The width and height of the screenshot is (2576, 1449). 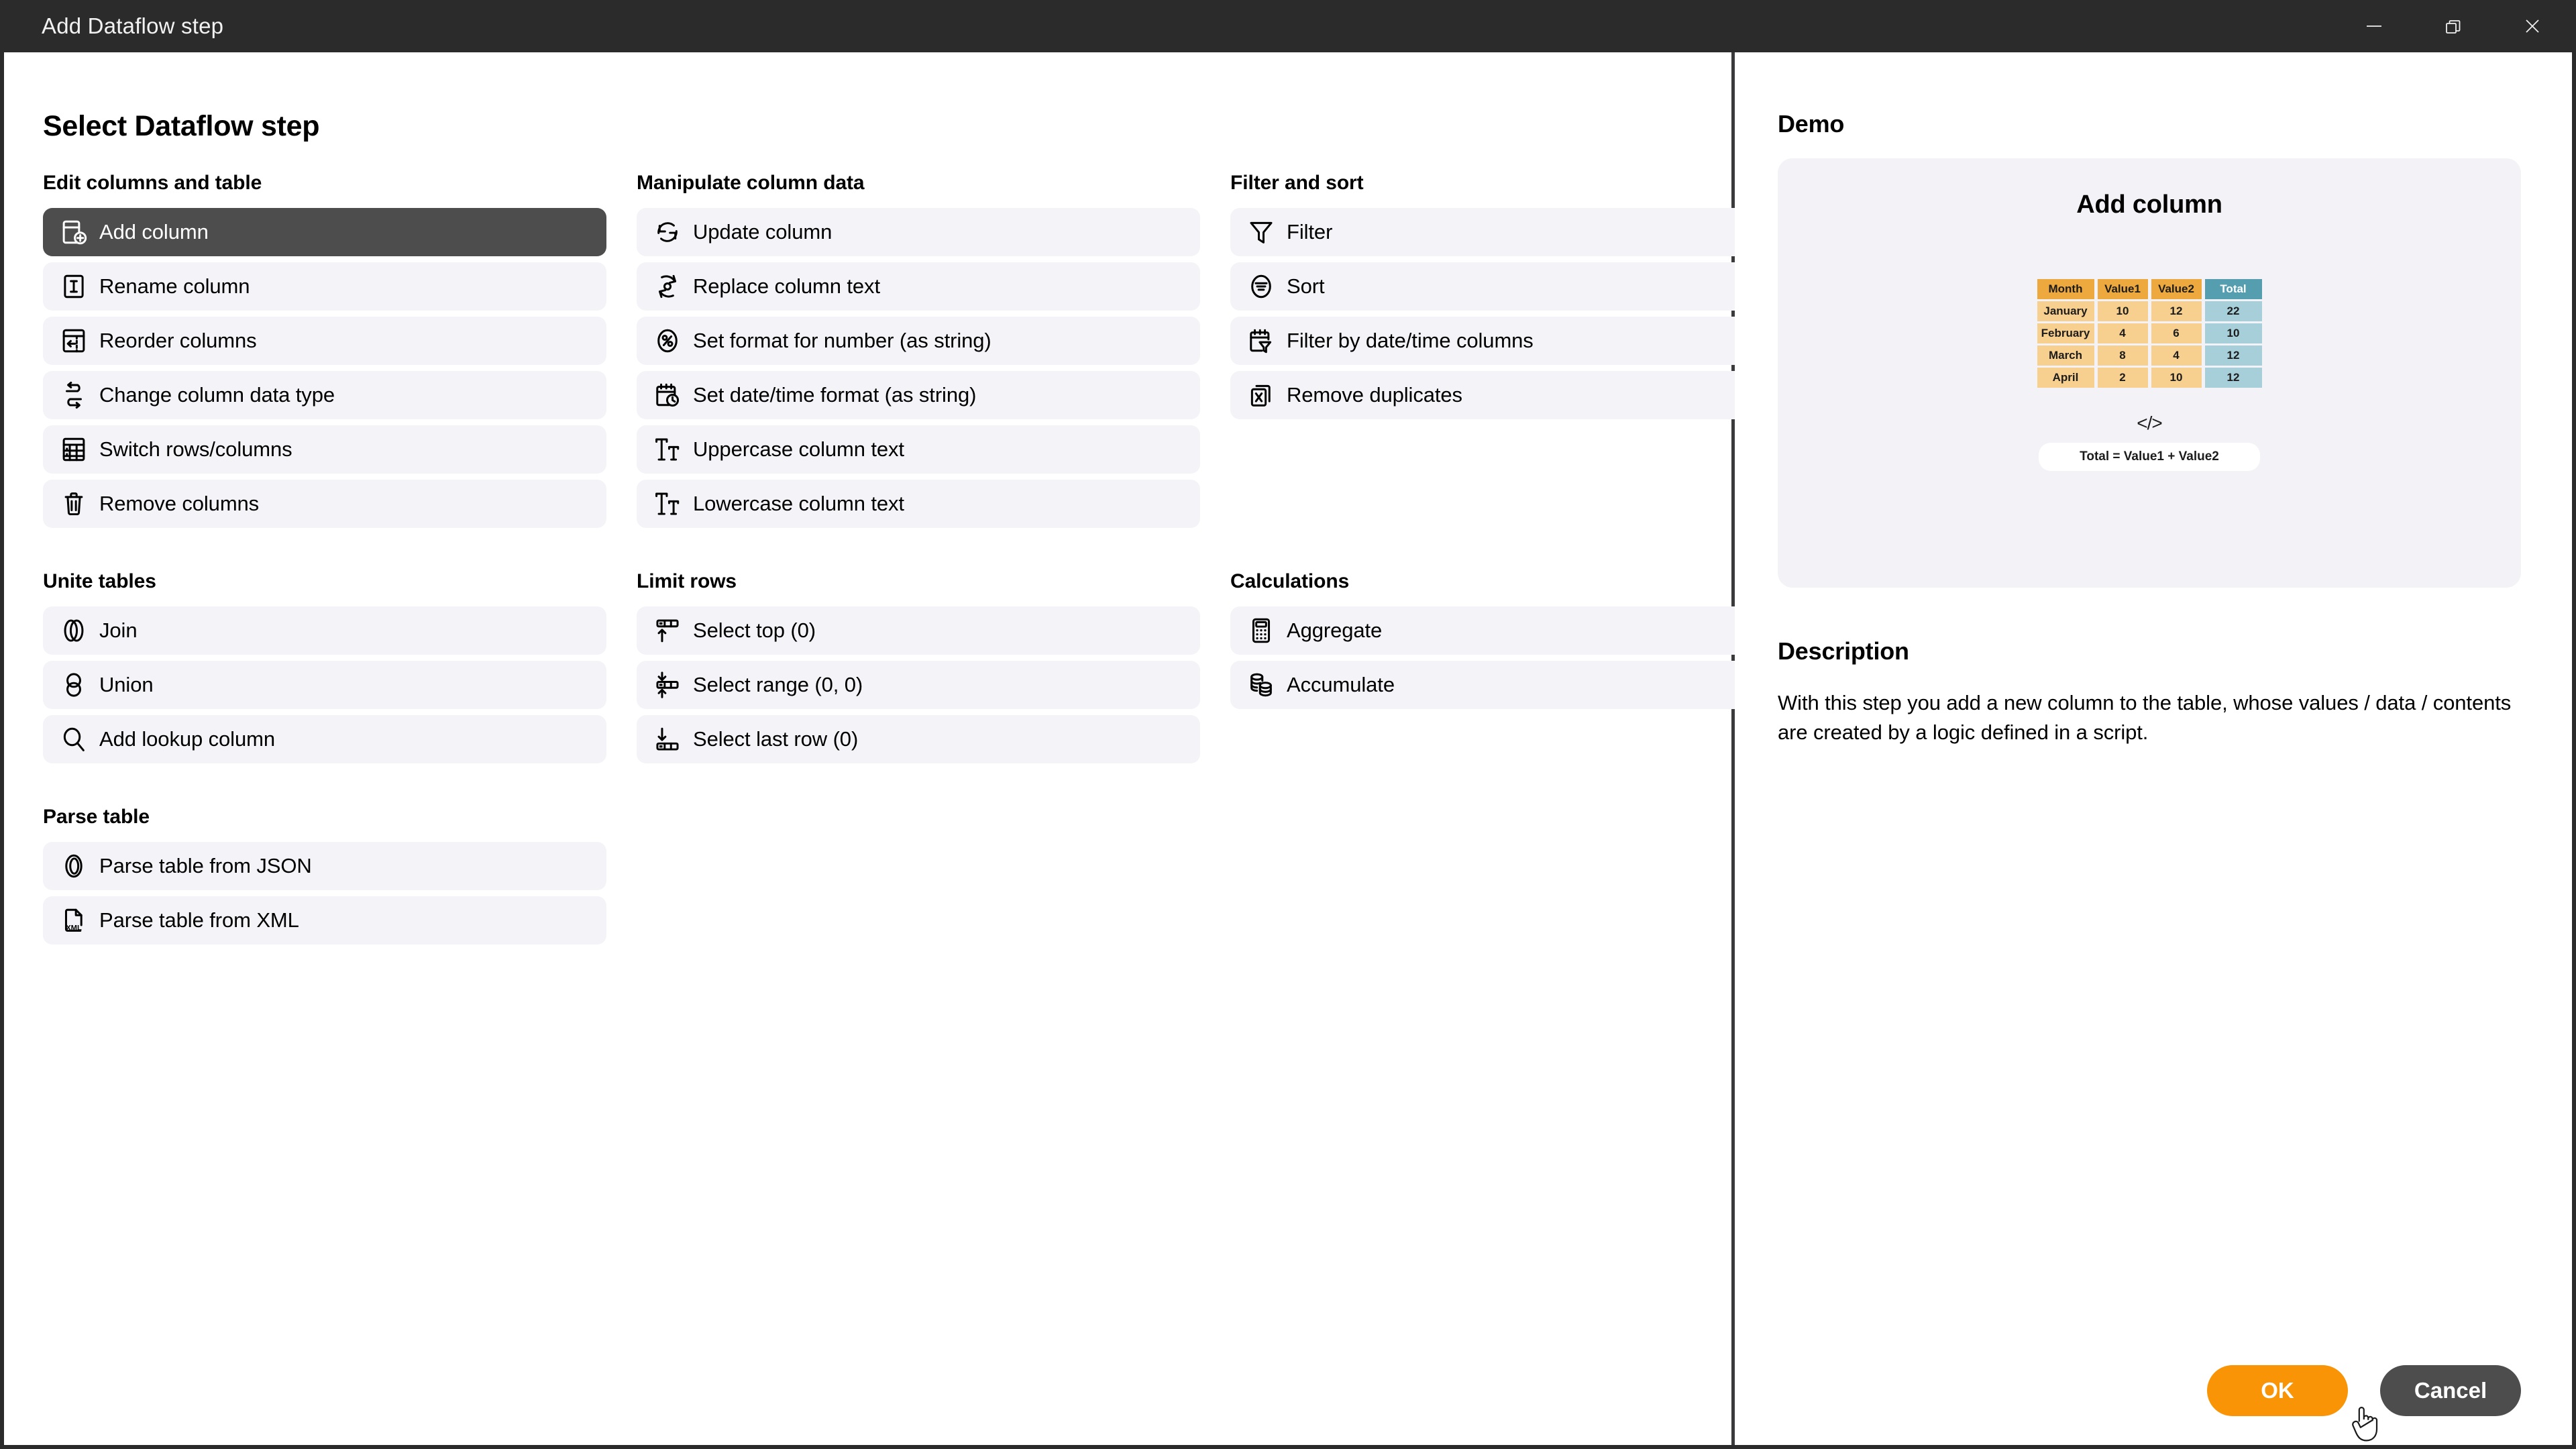 I want to click on step-item-label: Aggregate, so click(x=1335, y=630).